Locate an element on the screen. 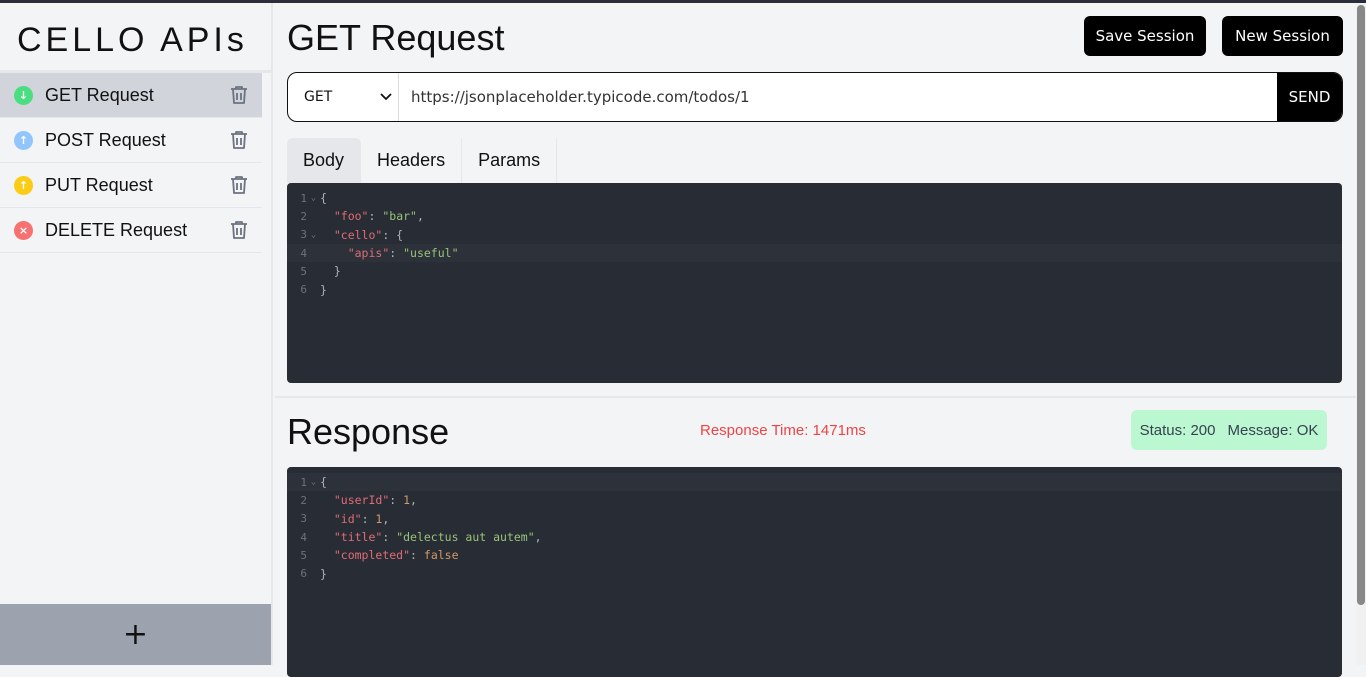 The image size is (1366, 677). line-number: 2 is located at coordinates (303, 500).